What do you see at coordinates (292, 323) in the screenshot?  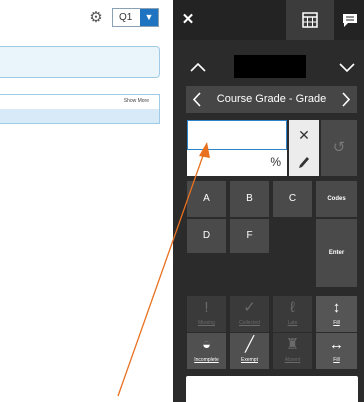 I see `late-label: Late` at bounding box center [292, 323].